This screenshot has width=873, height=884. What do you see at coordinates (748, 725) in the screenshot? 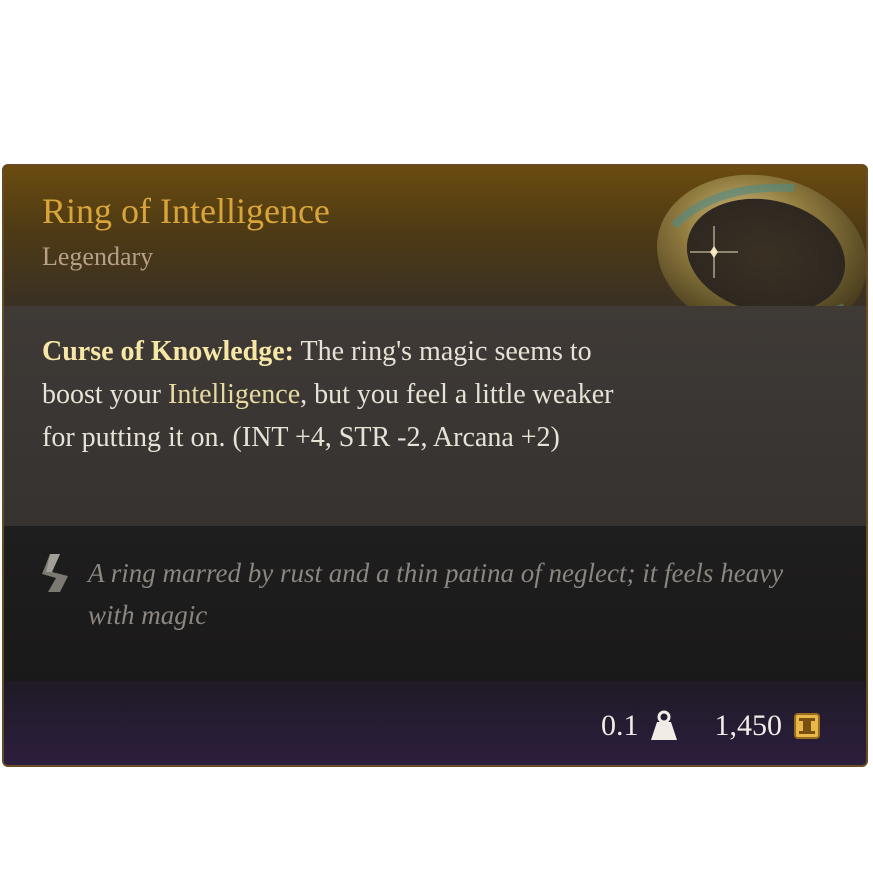
I see `item-value: 1,450` at bounding box center [748, 725].